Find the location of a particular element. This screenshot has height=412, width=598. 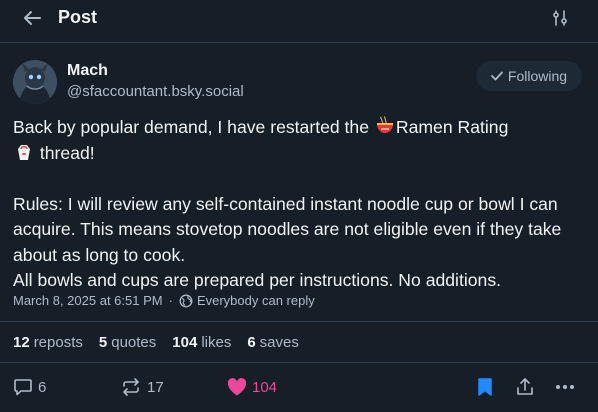

following-button: Following is located at coordinates (529, 76).